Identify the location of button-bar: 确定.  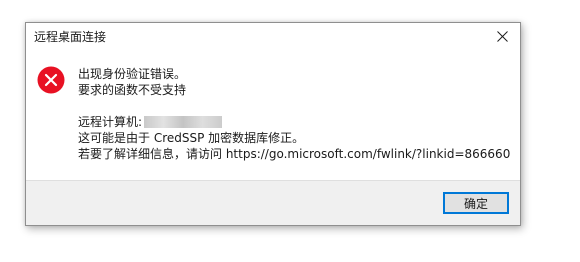
(273, 202).